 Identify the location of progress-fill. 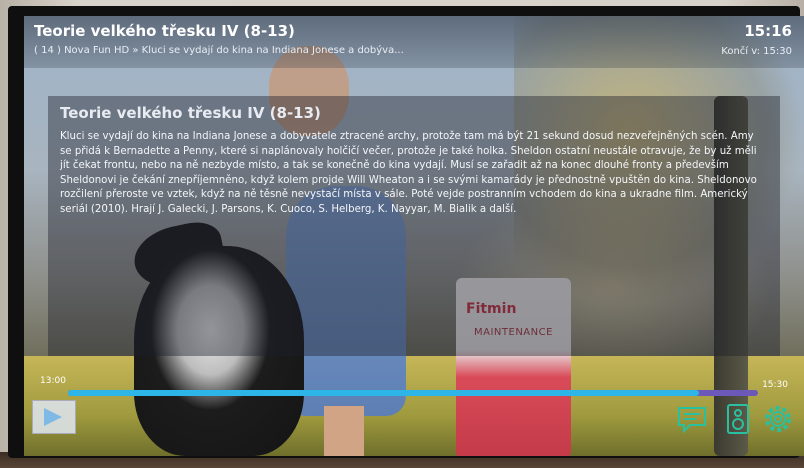
(384, 393).